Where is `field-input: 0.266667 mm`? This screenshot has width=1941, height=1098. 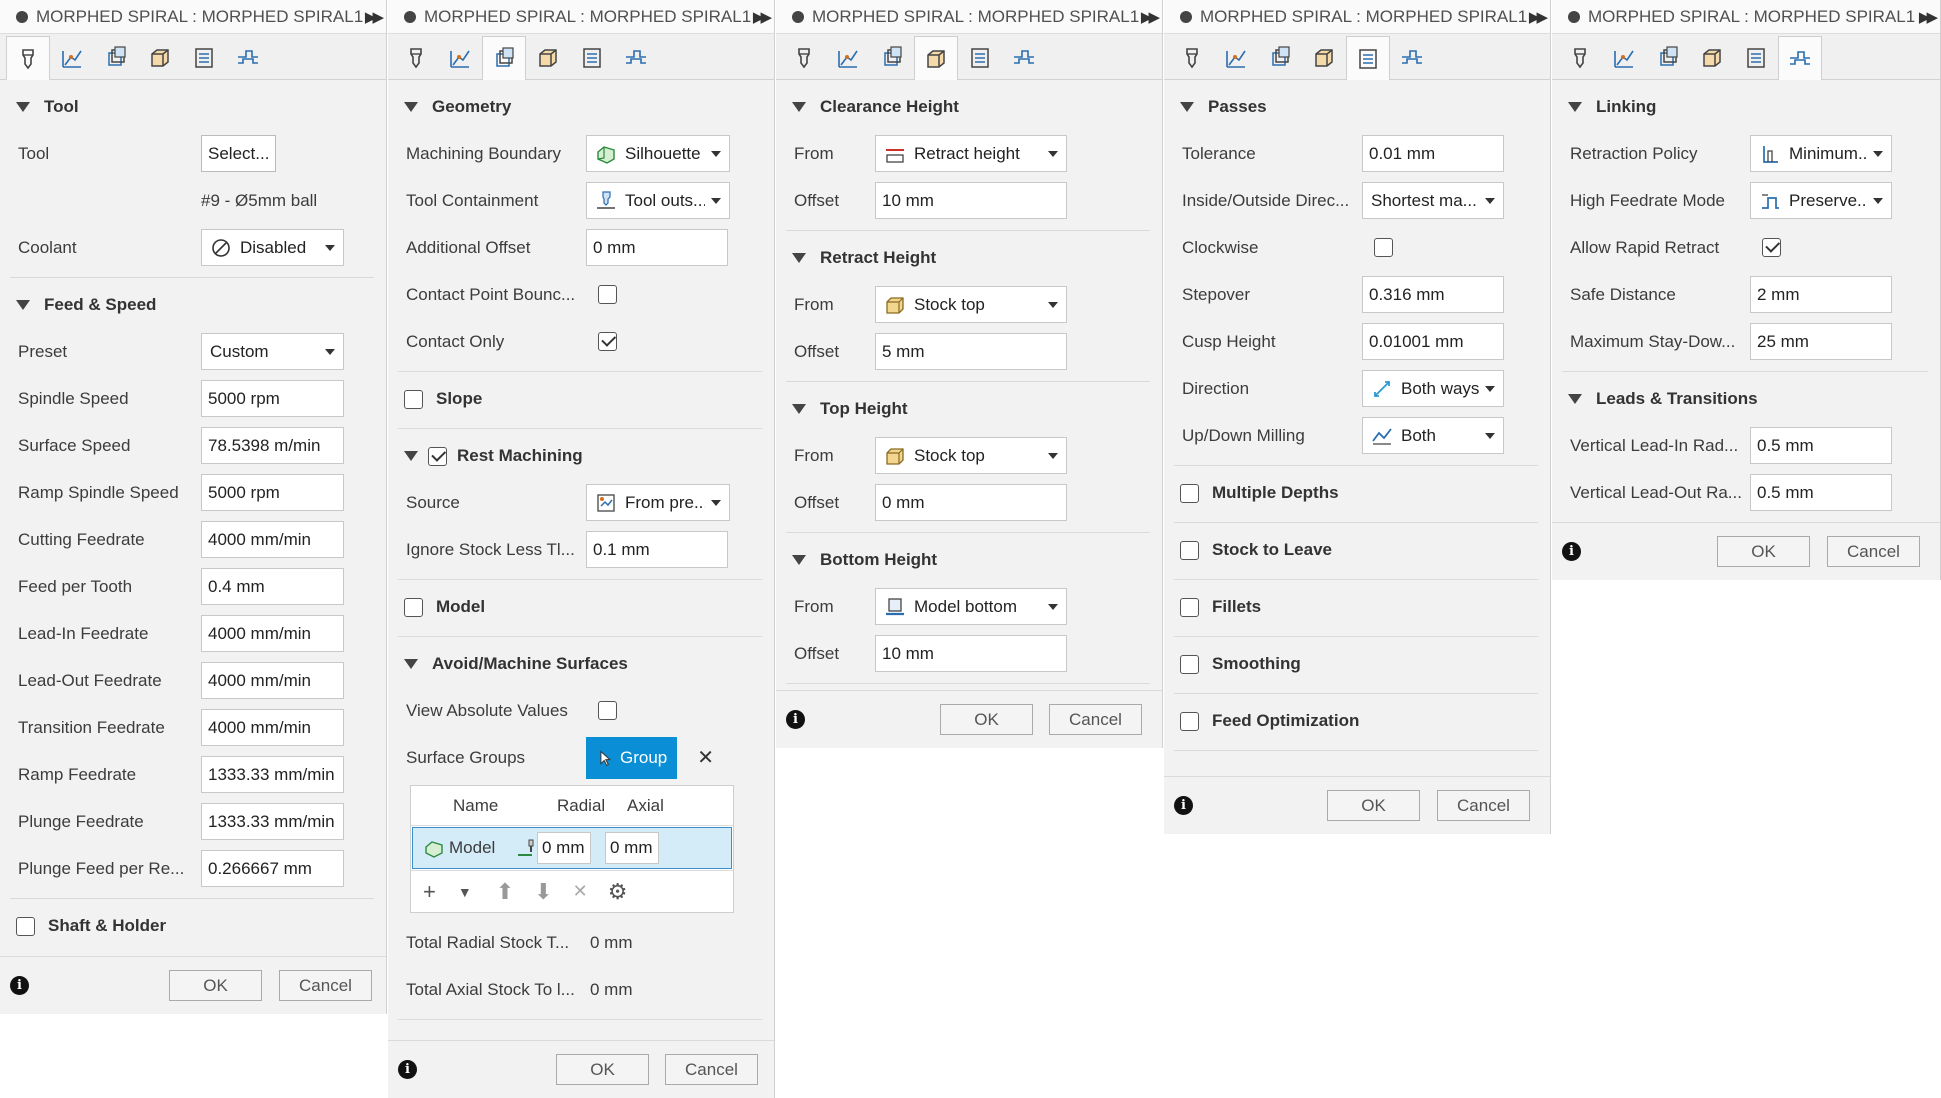
field-input: 0.266667 mm is located at coordinates (272, 868).